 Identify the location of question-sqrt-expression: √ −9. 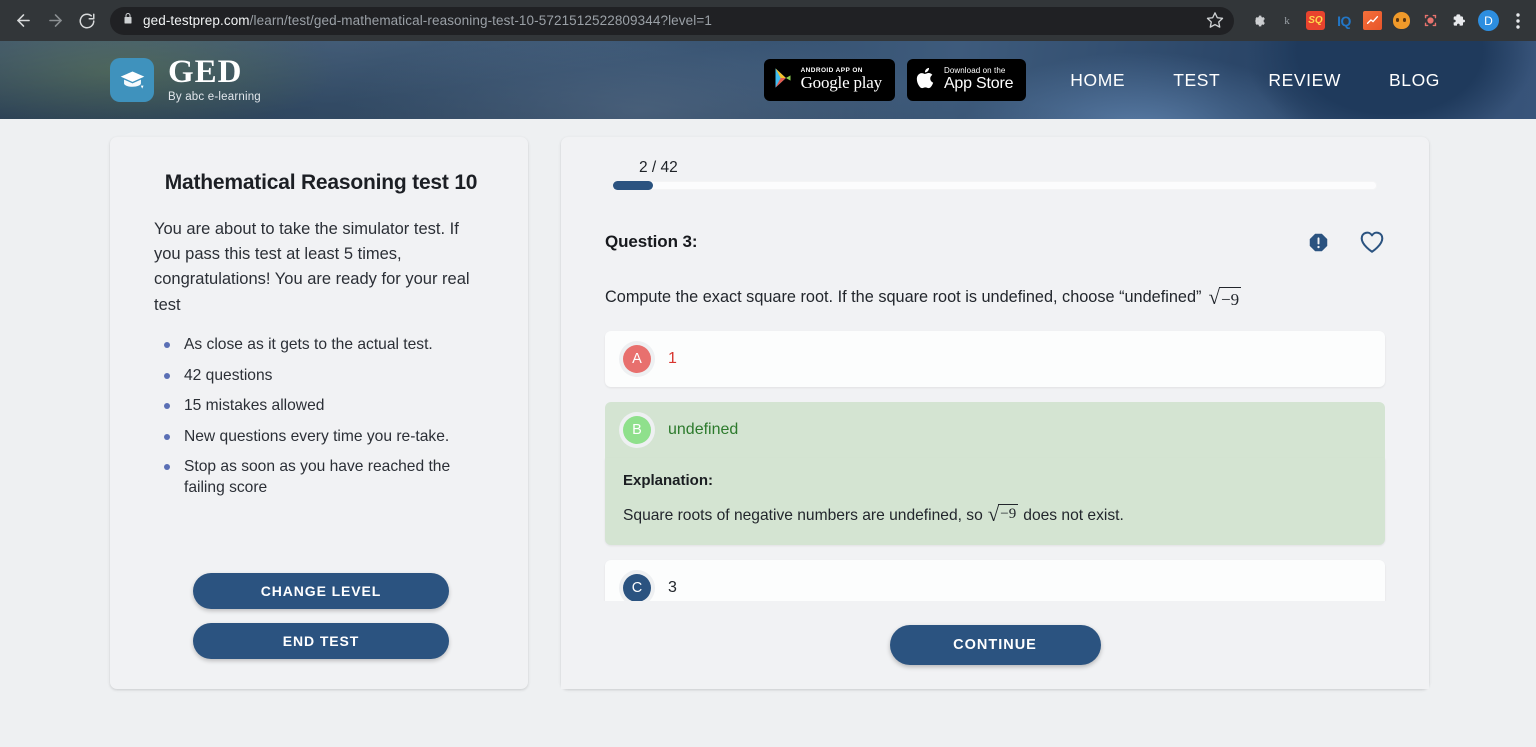
(1225, 298).